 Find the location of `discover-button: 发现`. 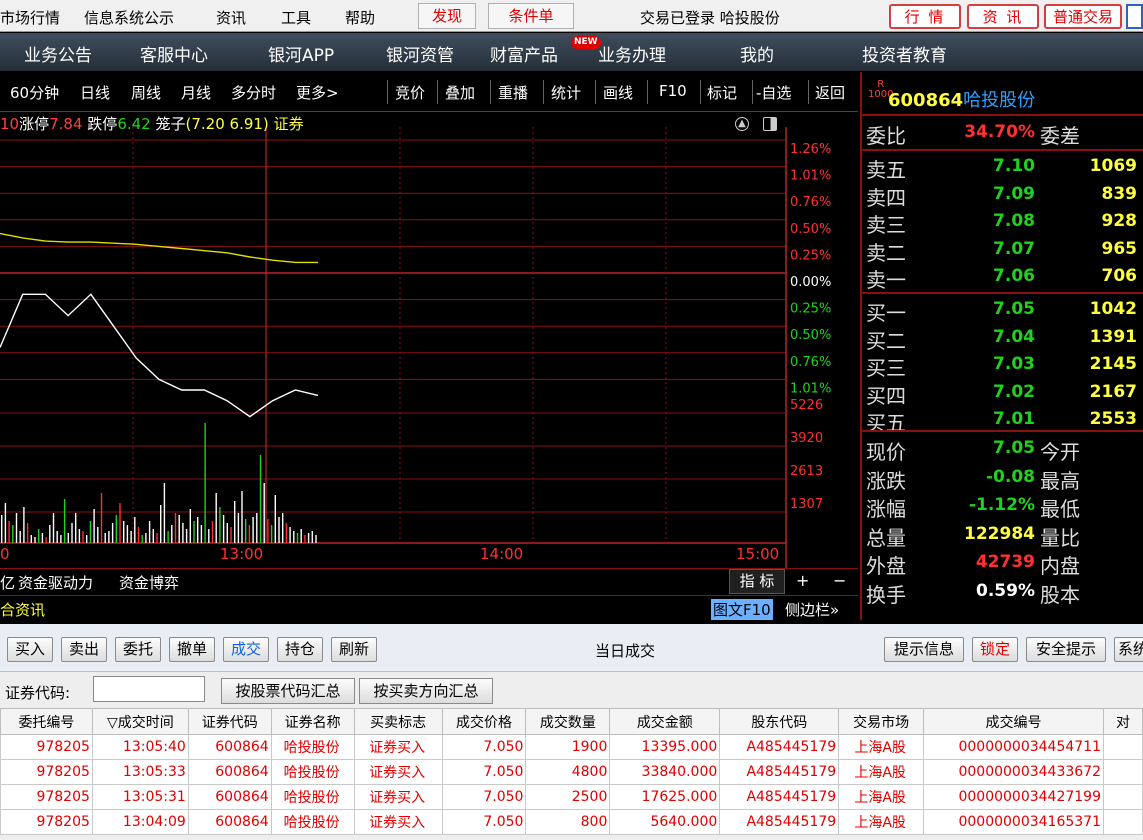

discover-button: 发现 is located at coordinates (447, 16).